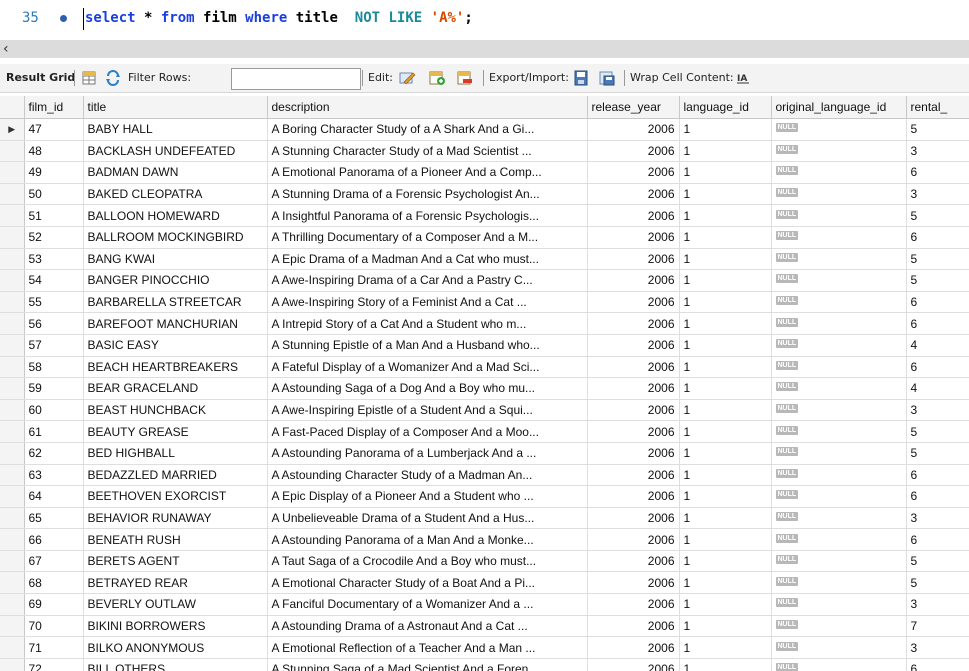 This screenshot has height=671, width=969. Describe the element at coordinates (54, 431) in the screenshot. I see `cell-film-id: 61` at that location.